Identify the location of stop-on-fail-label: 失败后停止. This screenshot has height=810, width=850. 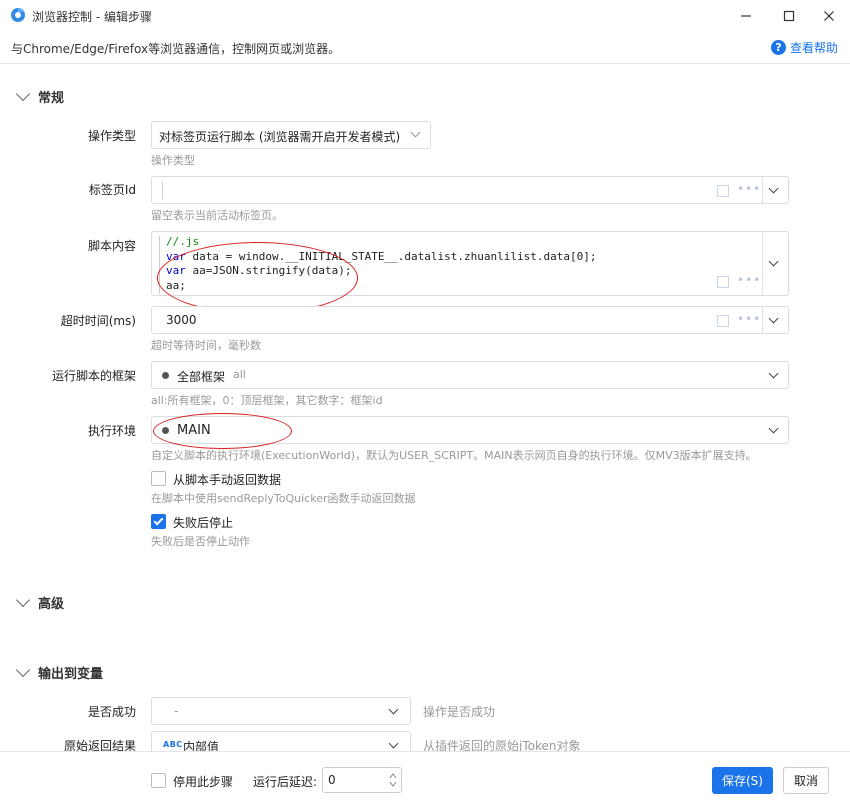
(203, 522).